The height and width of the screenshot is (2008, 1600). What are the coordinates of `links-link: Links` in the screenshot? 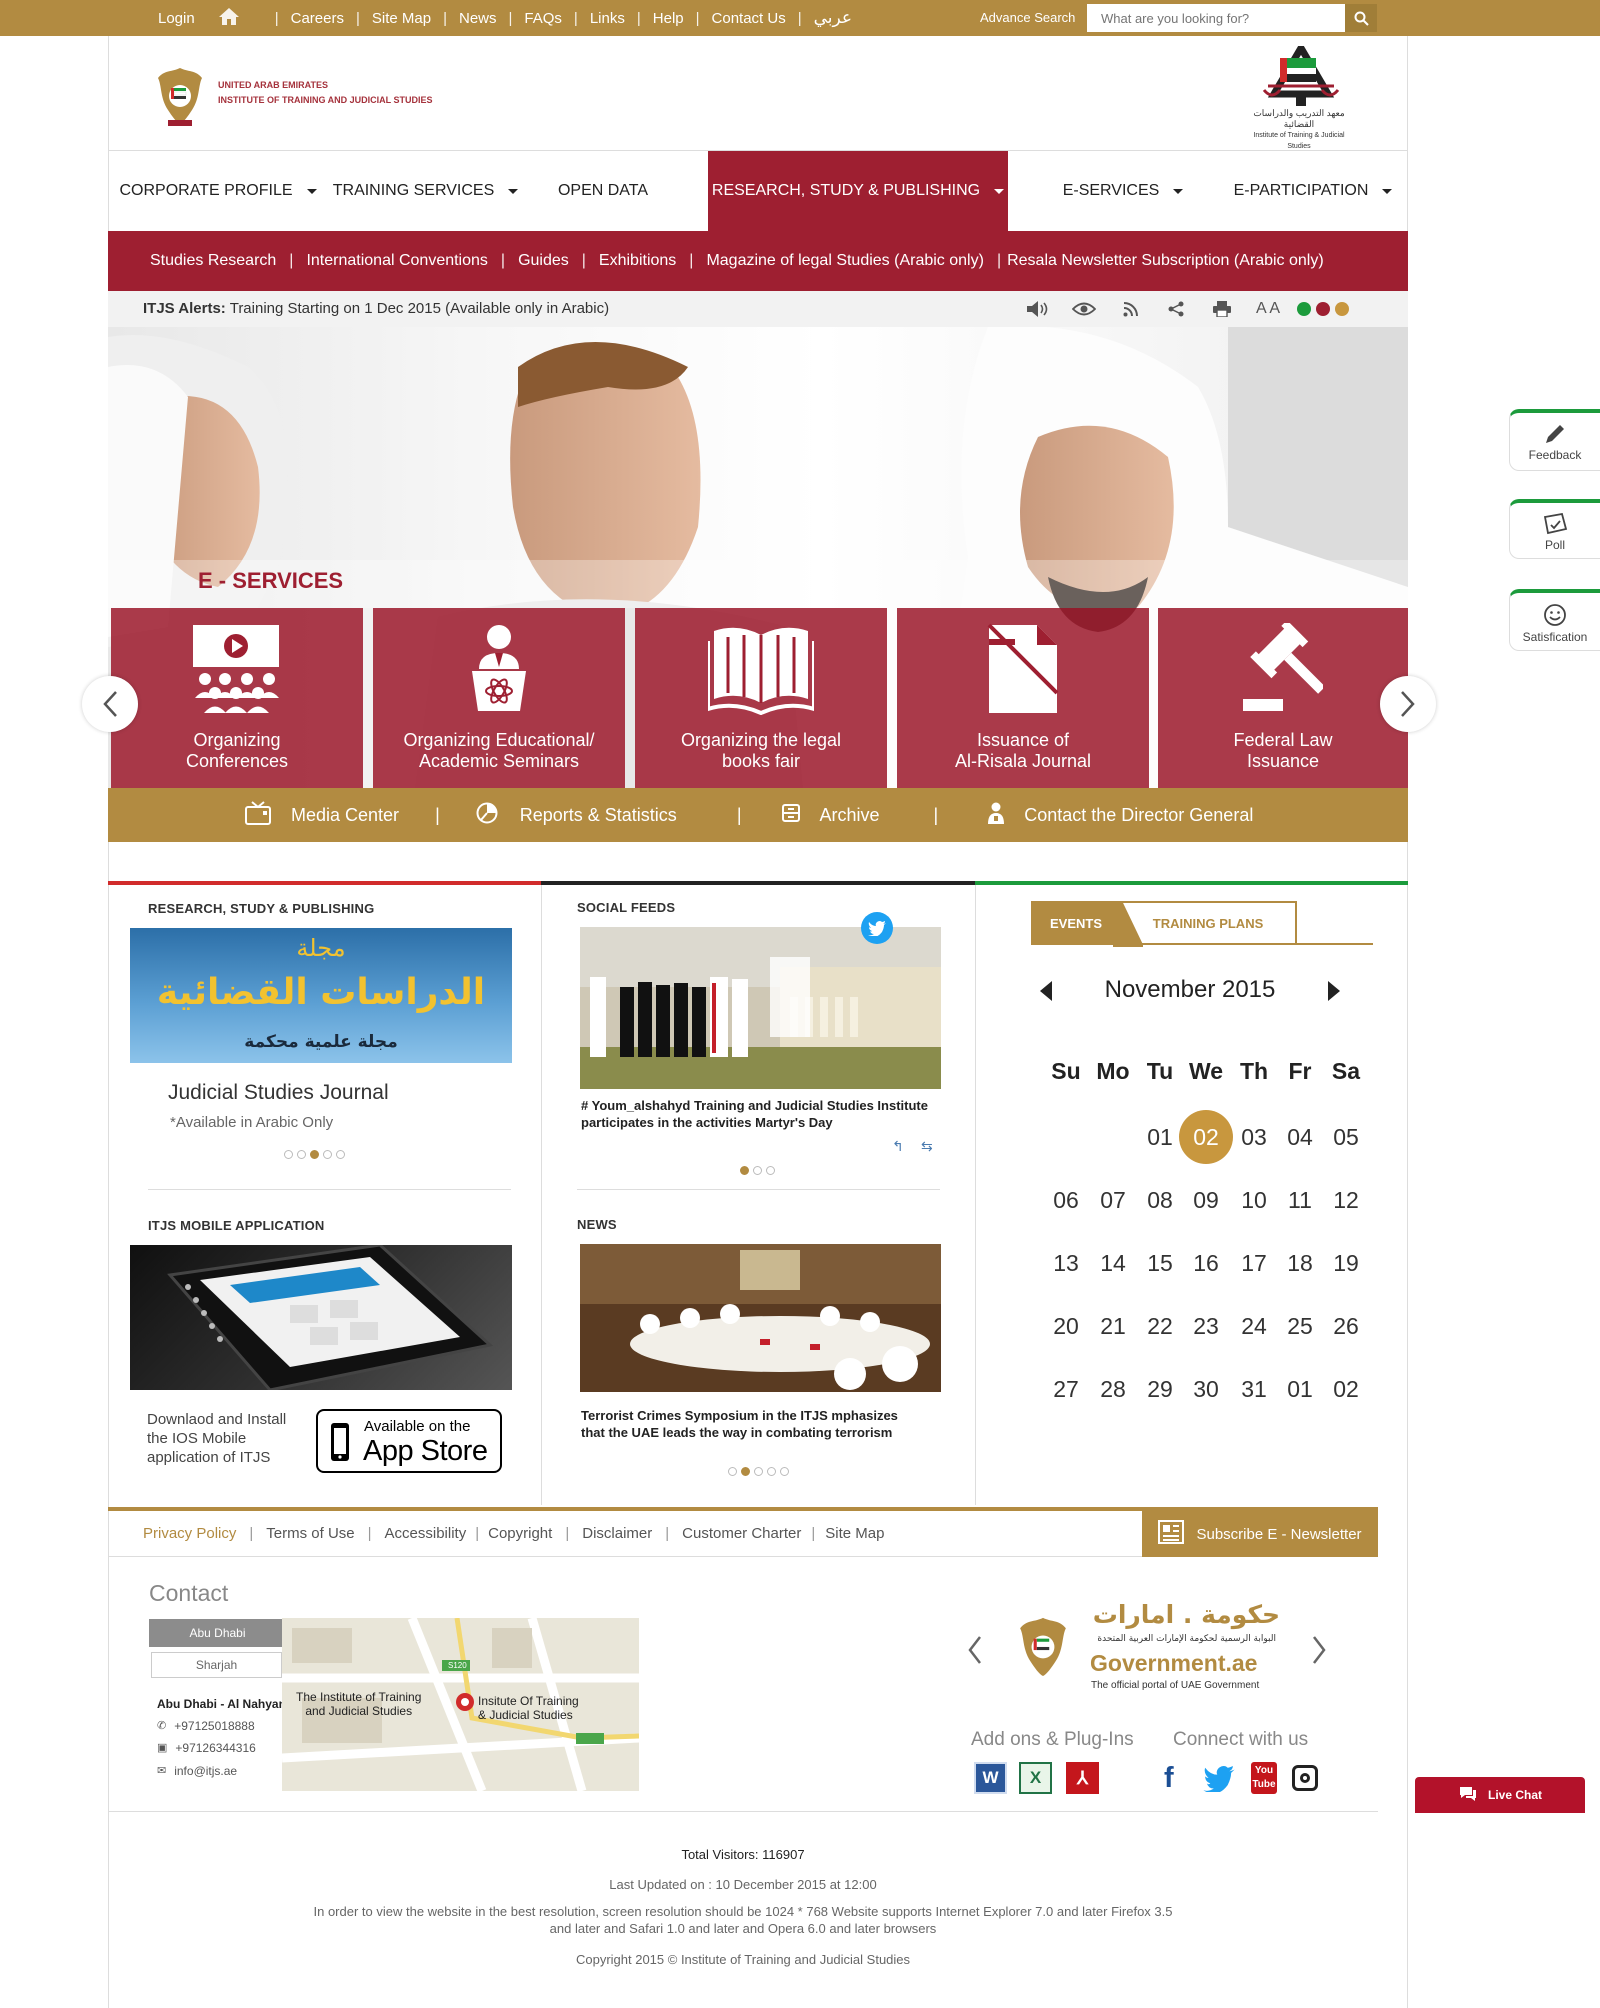 It's located at (607, 18).